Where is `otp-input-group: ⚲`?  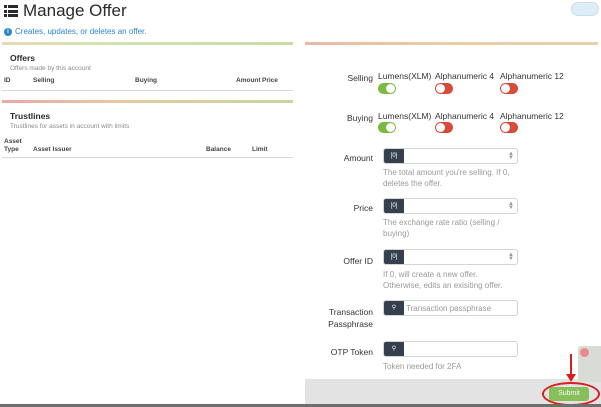 otp-input-group: ⚲ is located at coordinates (450, 349).